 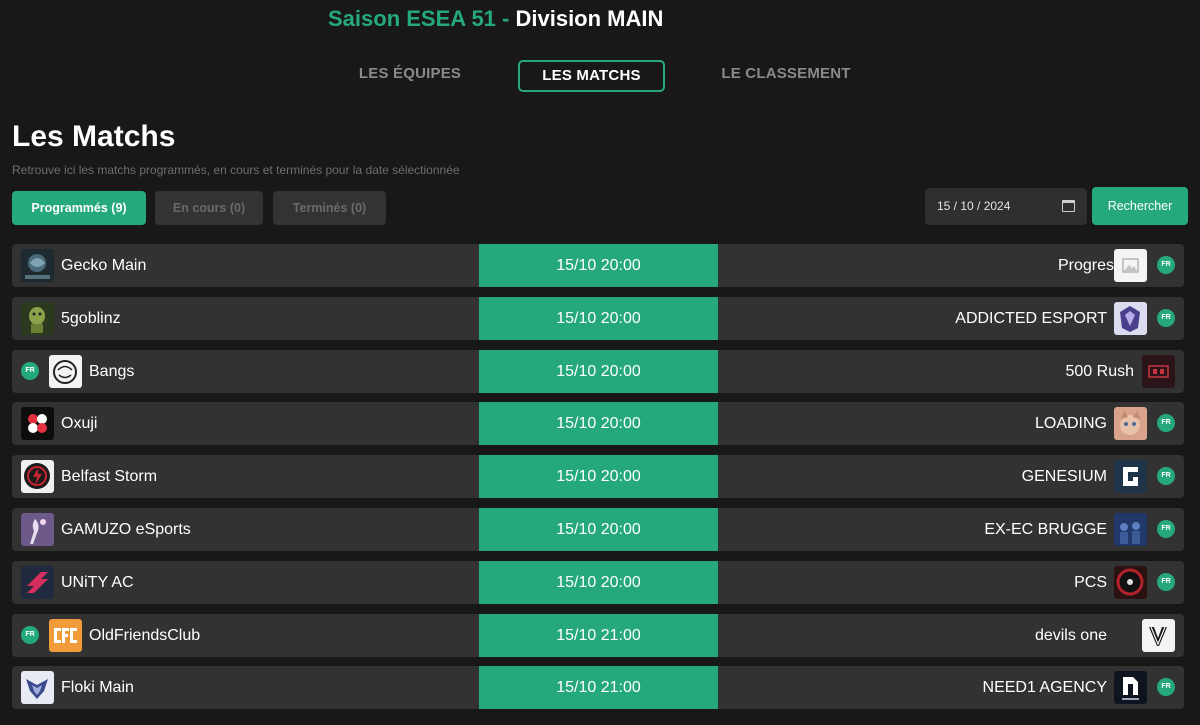 What do you see at coordinates (786, 76) in the screenshot?
I see `nav-tab-standings: LE CLASSEMENT` at bounding box center [786, 76].